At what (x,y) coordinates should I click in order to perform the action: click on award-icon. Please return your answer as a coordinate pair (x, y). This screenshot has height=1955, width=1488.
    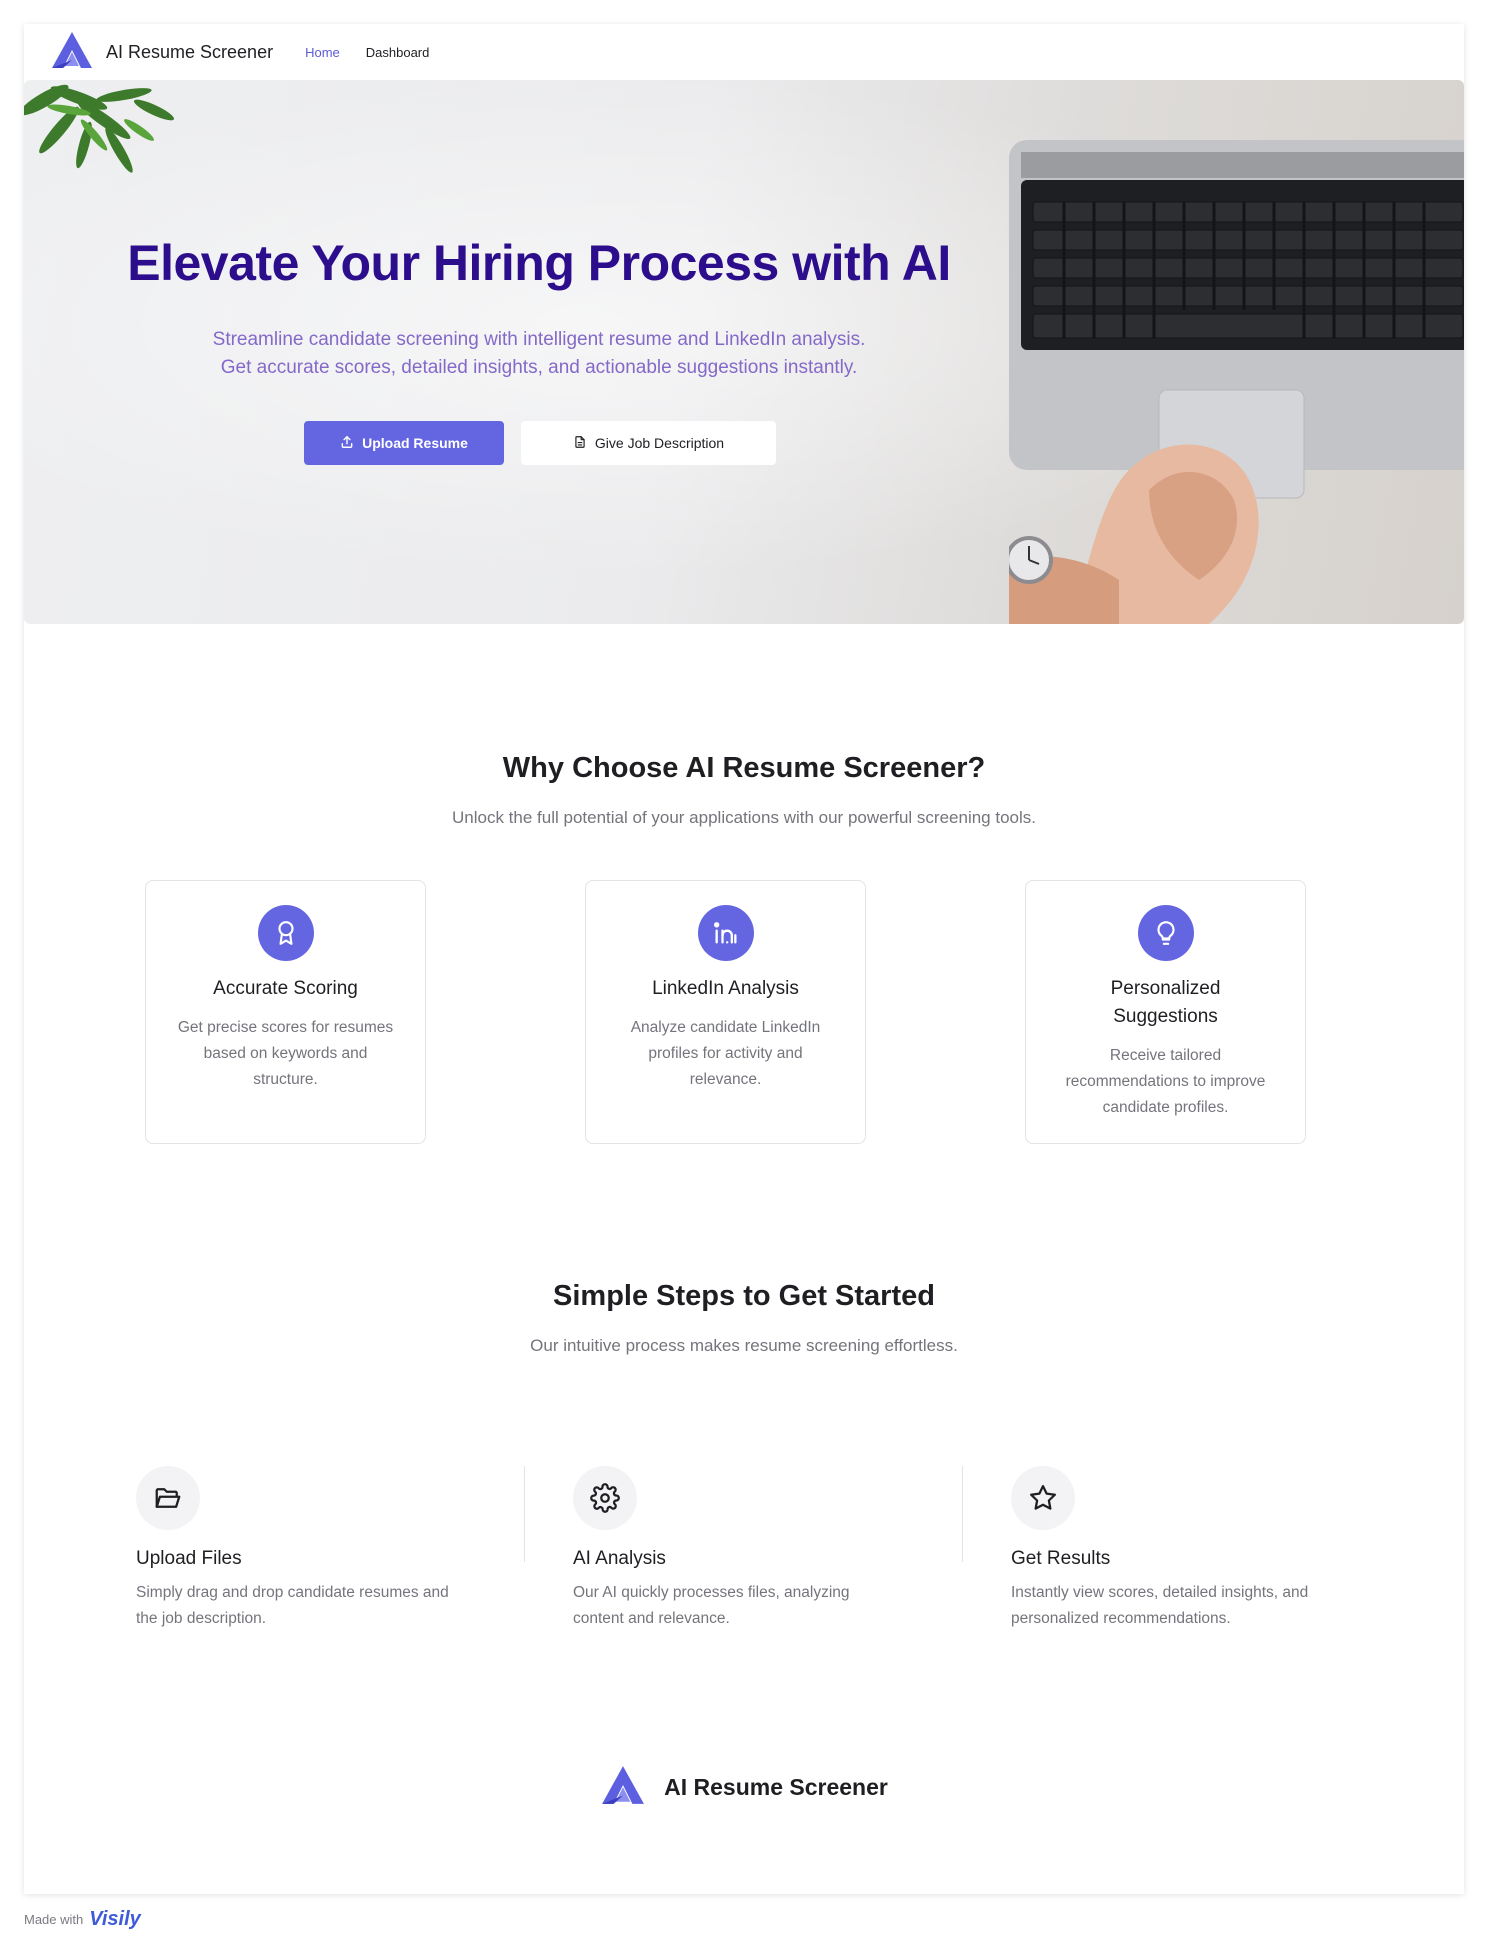
    Looking at the image, I should click on (285, 933).